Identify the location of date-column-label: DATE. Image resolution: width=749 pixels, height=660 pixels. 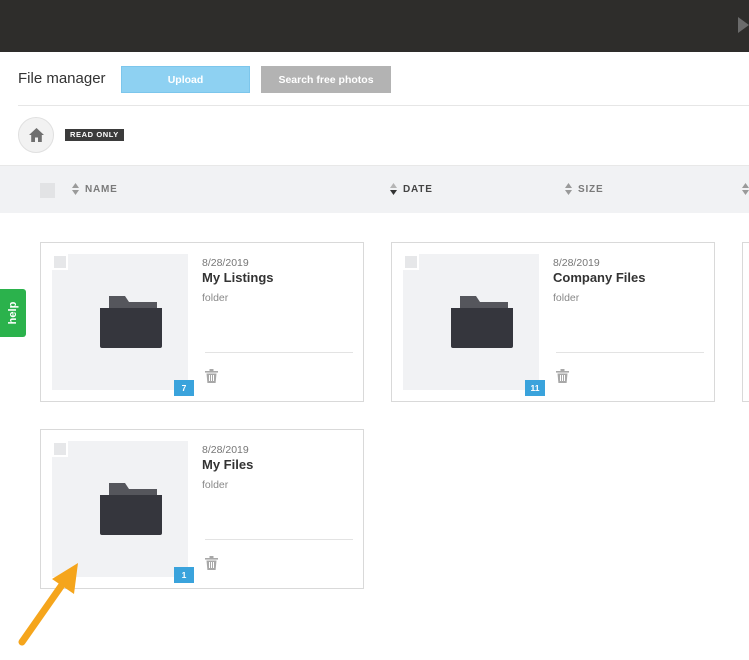
(418, 189).